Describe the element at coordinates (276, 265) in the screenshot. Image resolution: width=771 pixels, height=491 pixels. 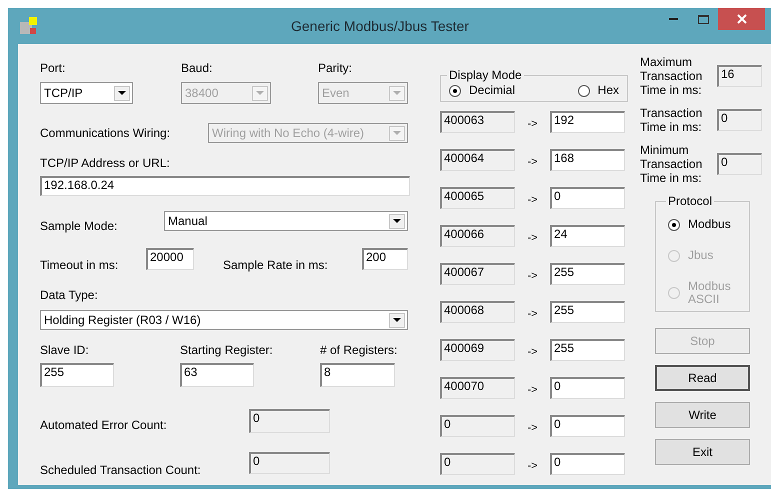
I see `field-label: Sample Rate in ms:` at that location.